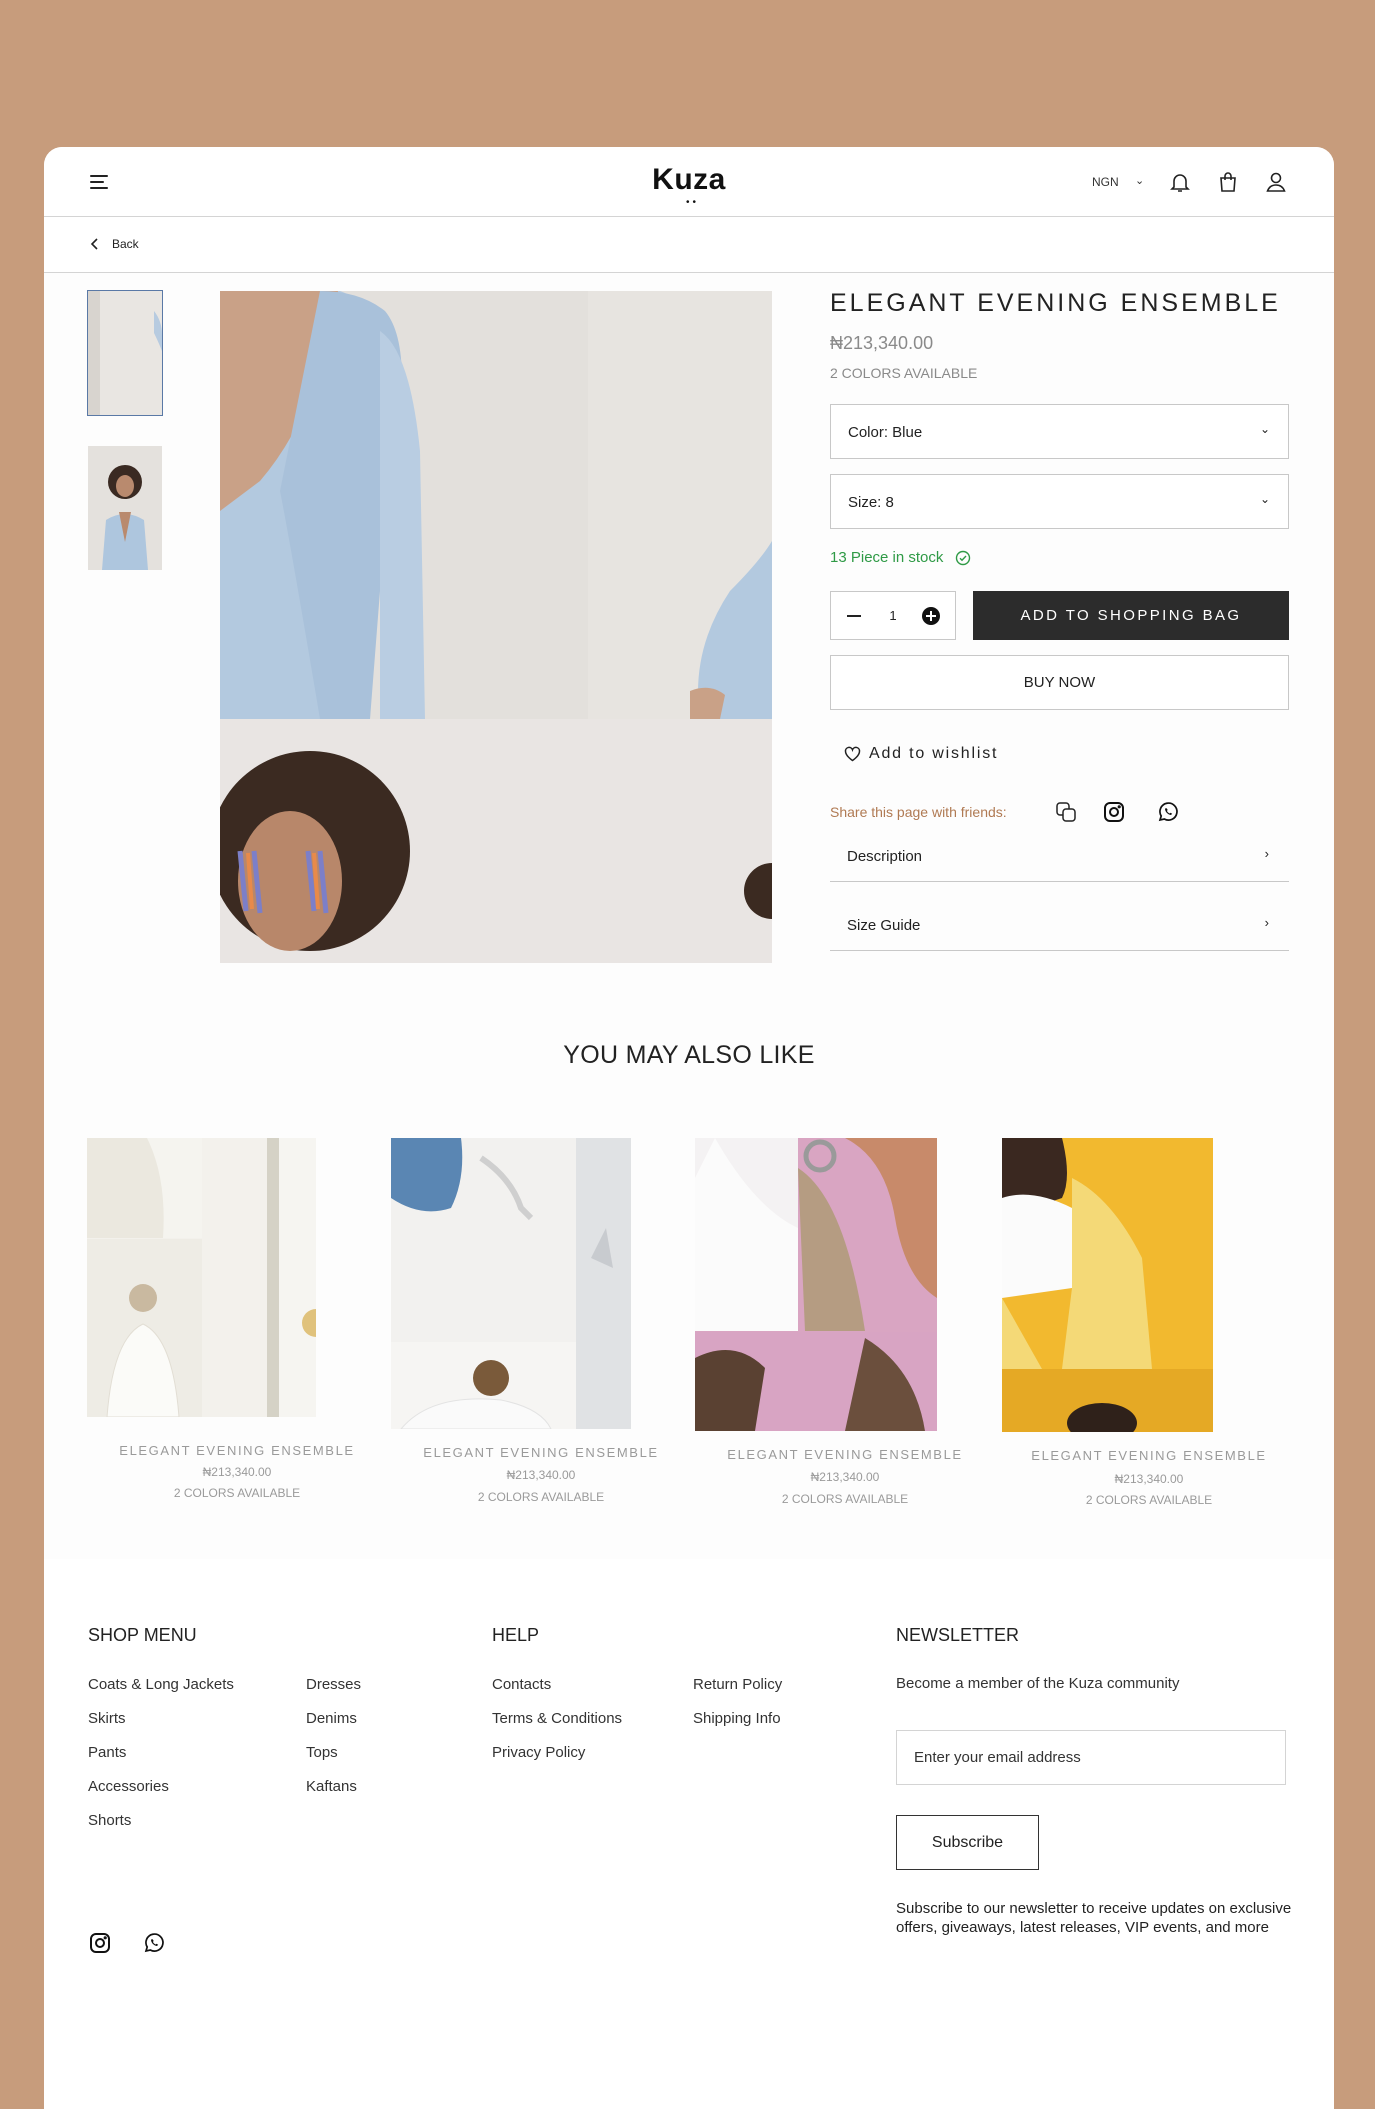 The height and width of the screenshot is (2109, 1375). I want to click on footer-link: Coats & Long Jackets, so click(161, 1684).